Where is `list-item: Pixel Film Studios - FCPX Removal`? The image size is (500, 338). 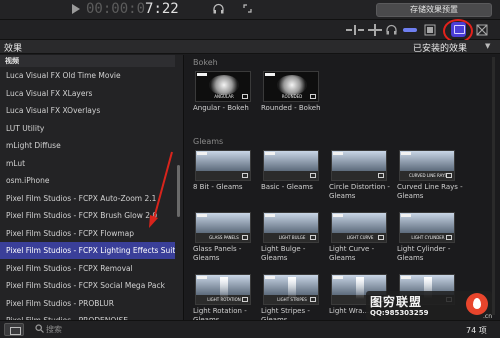
list-item: Pixel Film Studios - FCPX Removal is located at coordinates (87, 268).